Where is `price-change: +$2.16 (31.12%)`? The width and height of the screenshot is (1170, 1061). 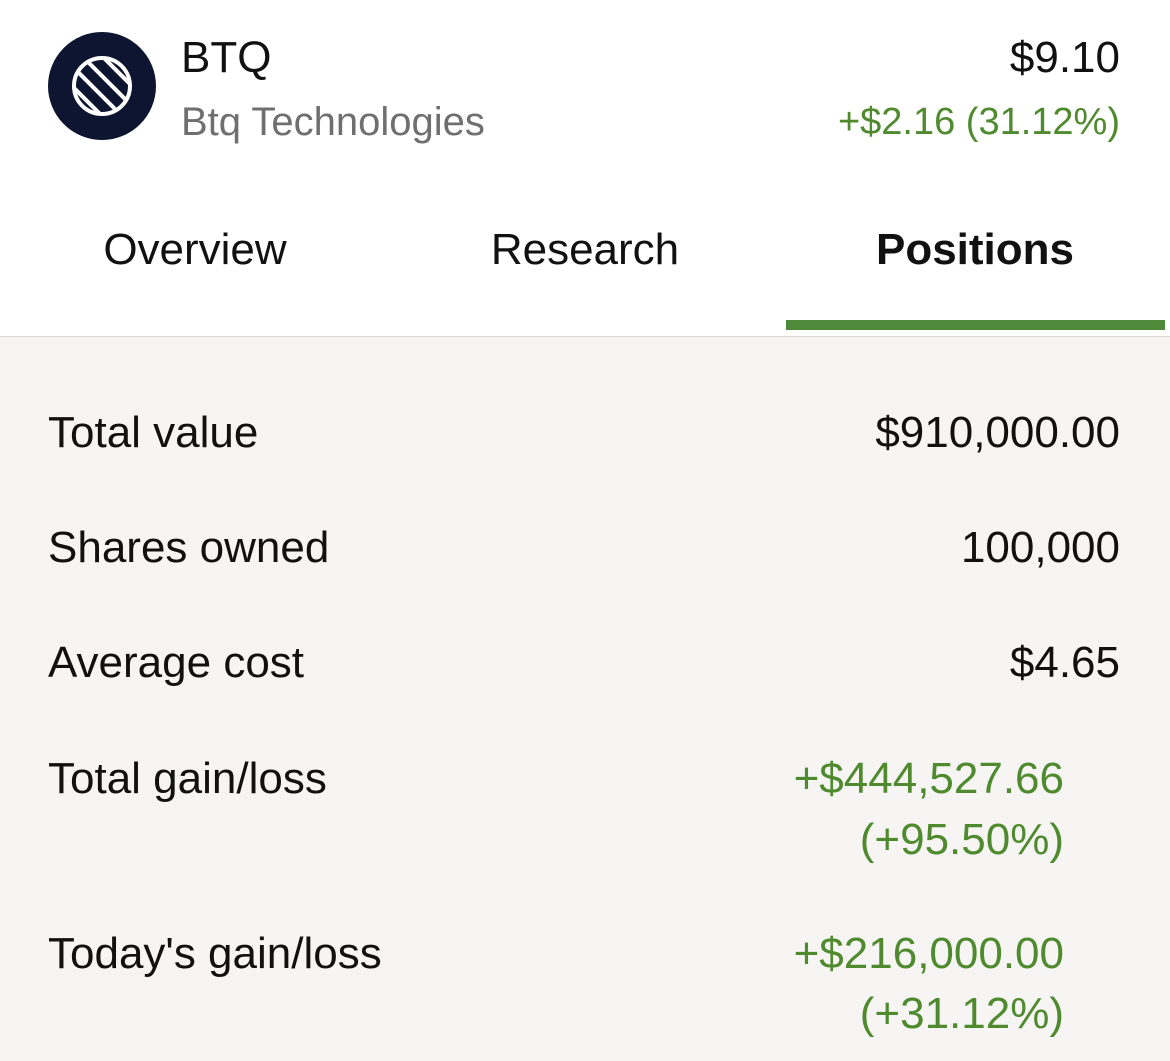
price-change: +$2.16 (31.12%) is located at coordinates (978, 122).